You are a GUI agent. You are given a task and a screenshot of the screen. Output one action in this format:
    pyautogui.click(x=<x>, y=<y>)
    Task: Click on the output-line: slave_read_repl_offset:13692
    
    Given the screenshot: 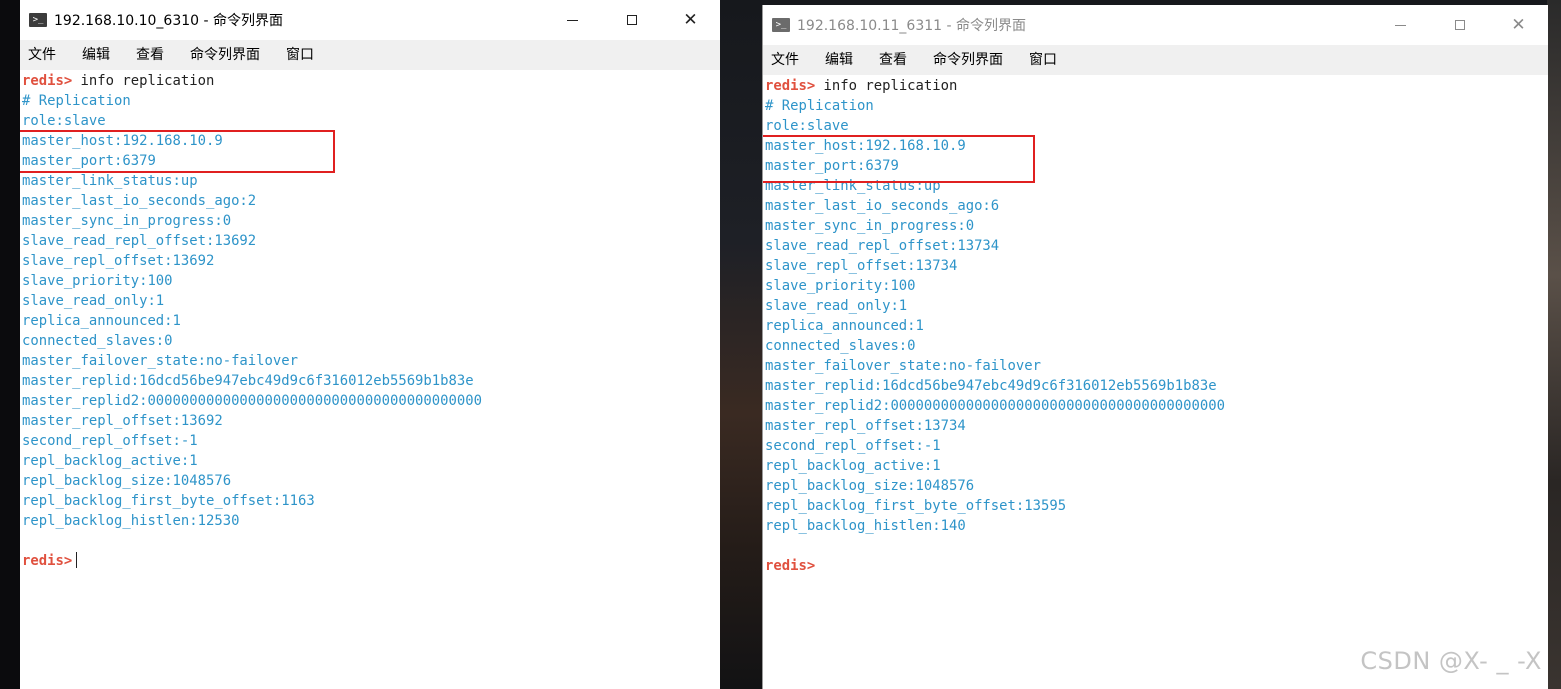 What is the action you would take?
    pyautogui.click(x=139, y=241)
    